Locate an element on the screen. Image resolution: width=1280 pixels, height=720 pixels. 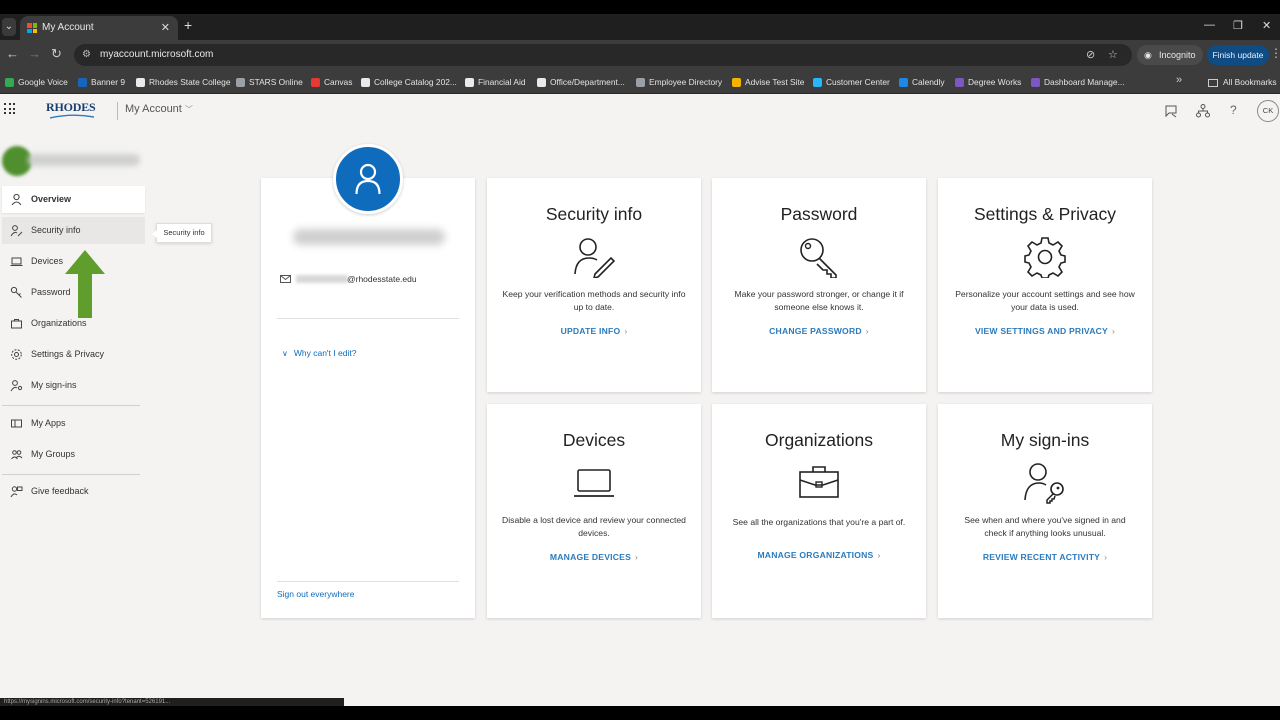
restore-icon: ❐ is located at coordinates (1238, 25).